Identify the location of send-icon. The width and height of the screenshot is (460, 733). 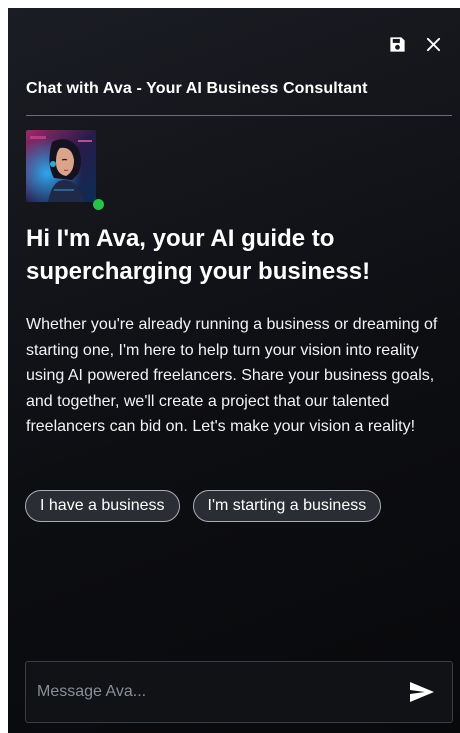
(422, 692).